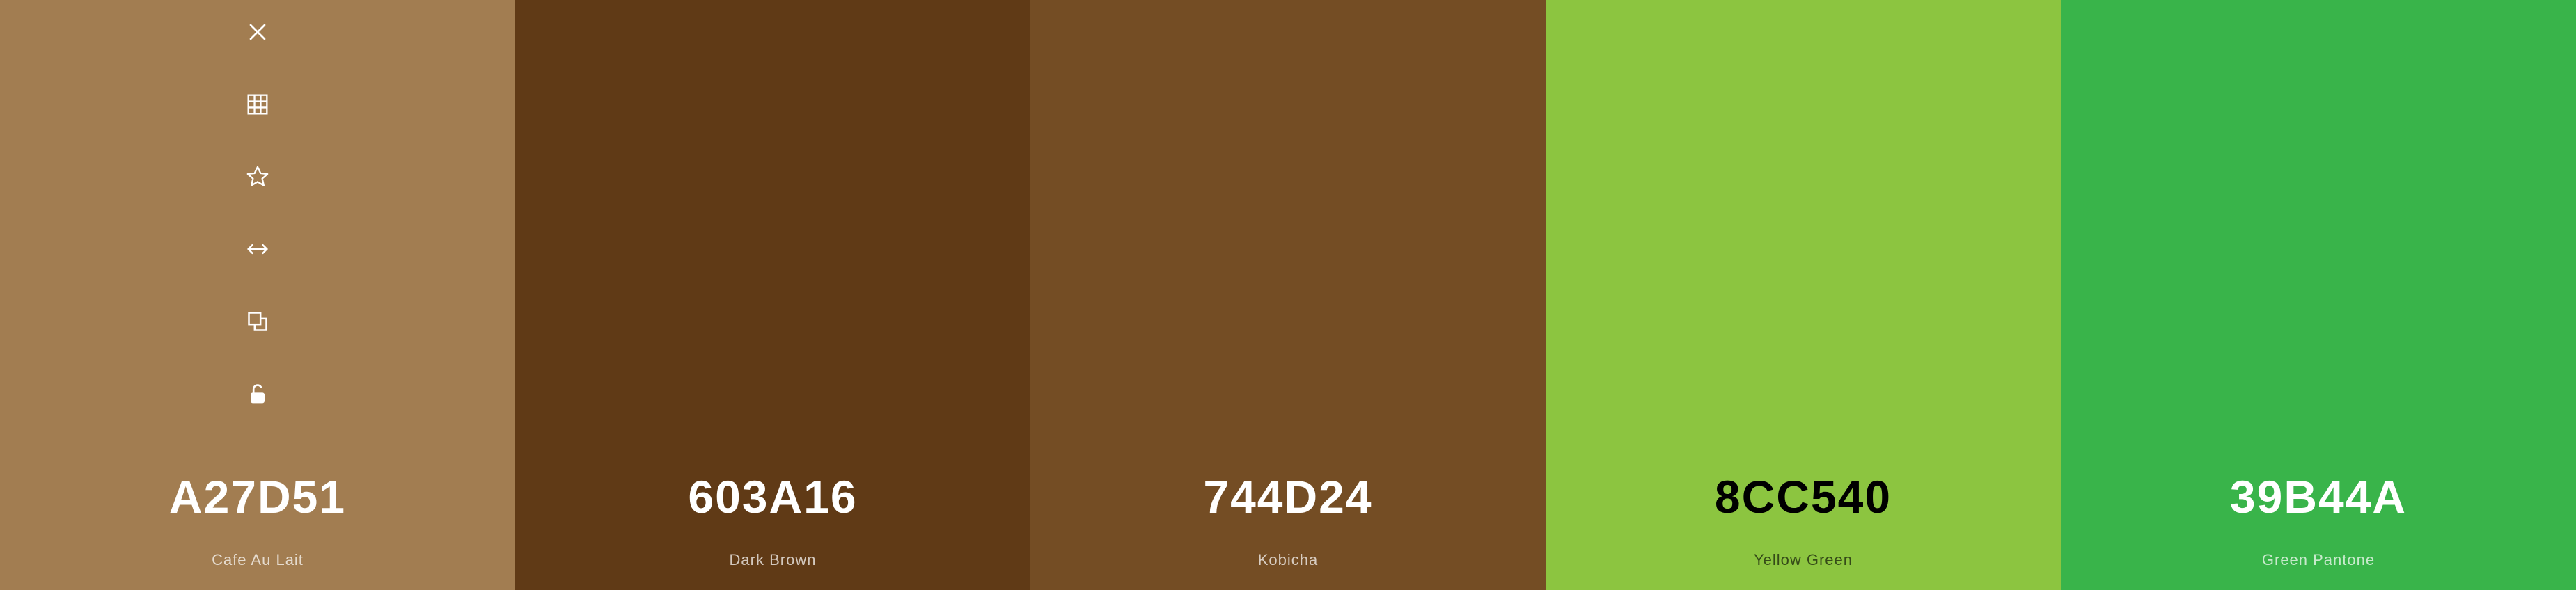 The height and width of the screenshot is (590, 2576). I want to click on hex-code: 39B44A, so click(2318, 497).